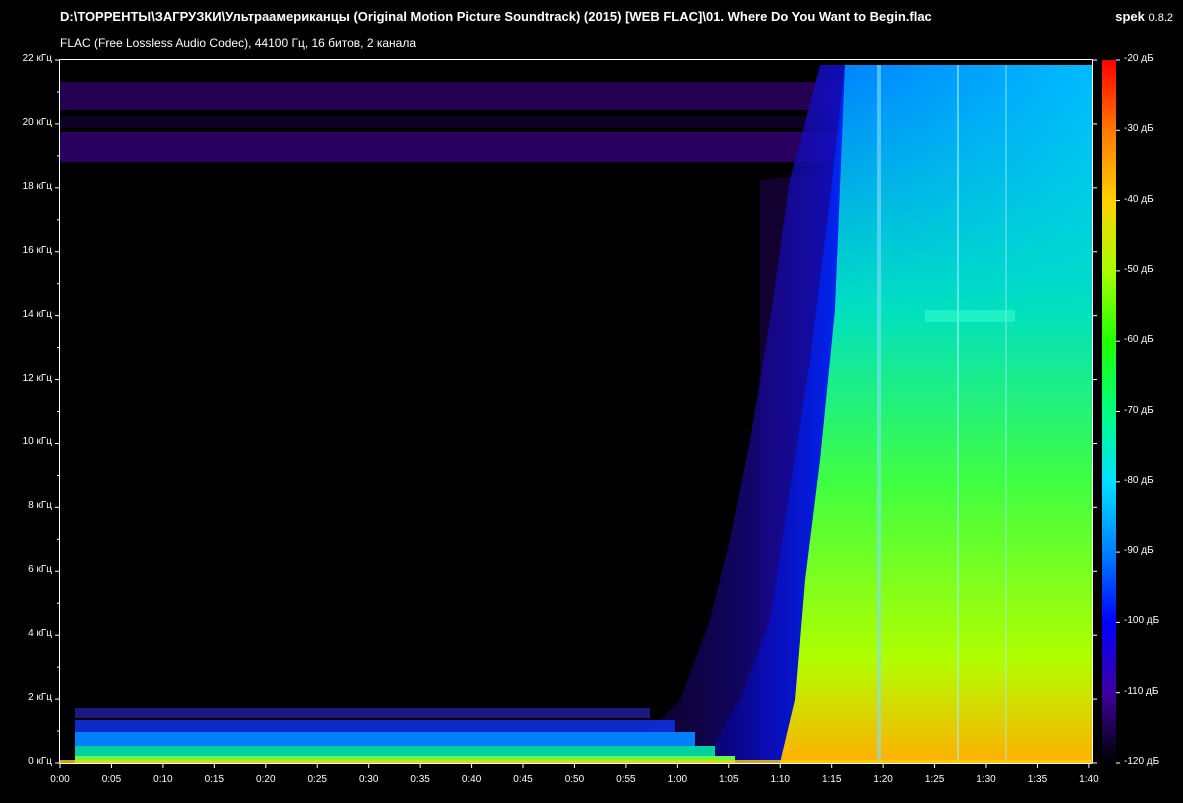  I want to click on colorbar-tick-label: -20 дБ, so click(1139, 58).